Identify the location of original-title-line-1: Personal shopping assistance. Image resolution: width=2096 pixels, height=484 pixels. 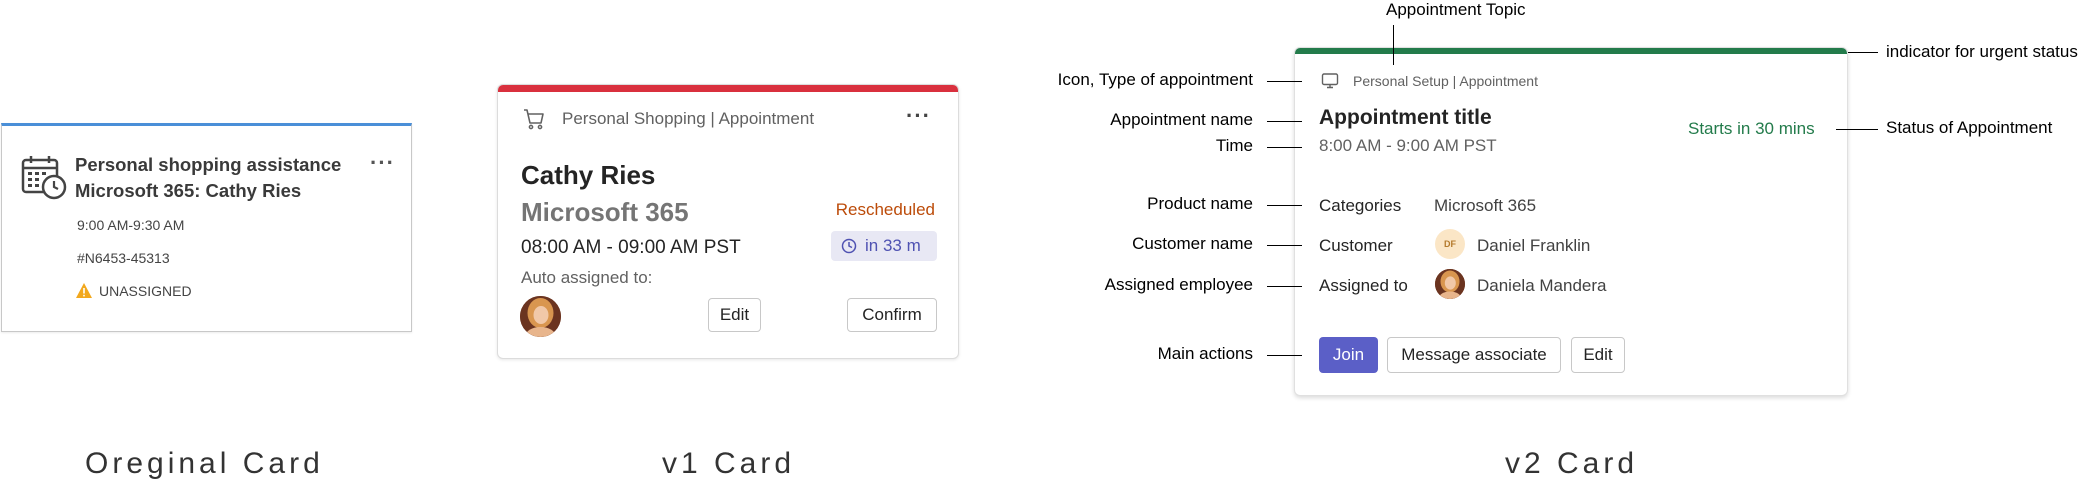
(208, 164).